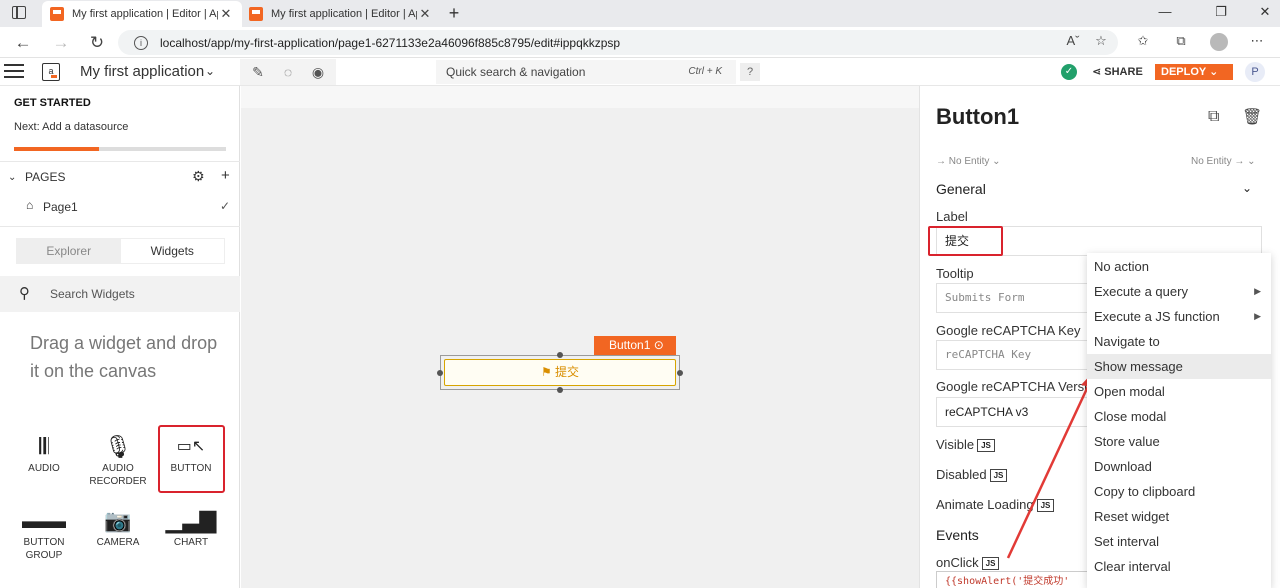  What do you see at coordinates (1165, 11) in the screenshot?
I see `minimize-icon: —` at bounding box center [1165, 11].